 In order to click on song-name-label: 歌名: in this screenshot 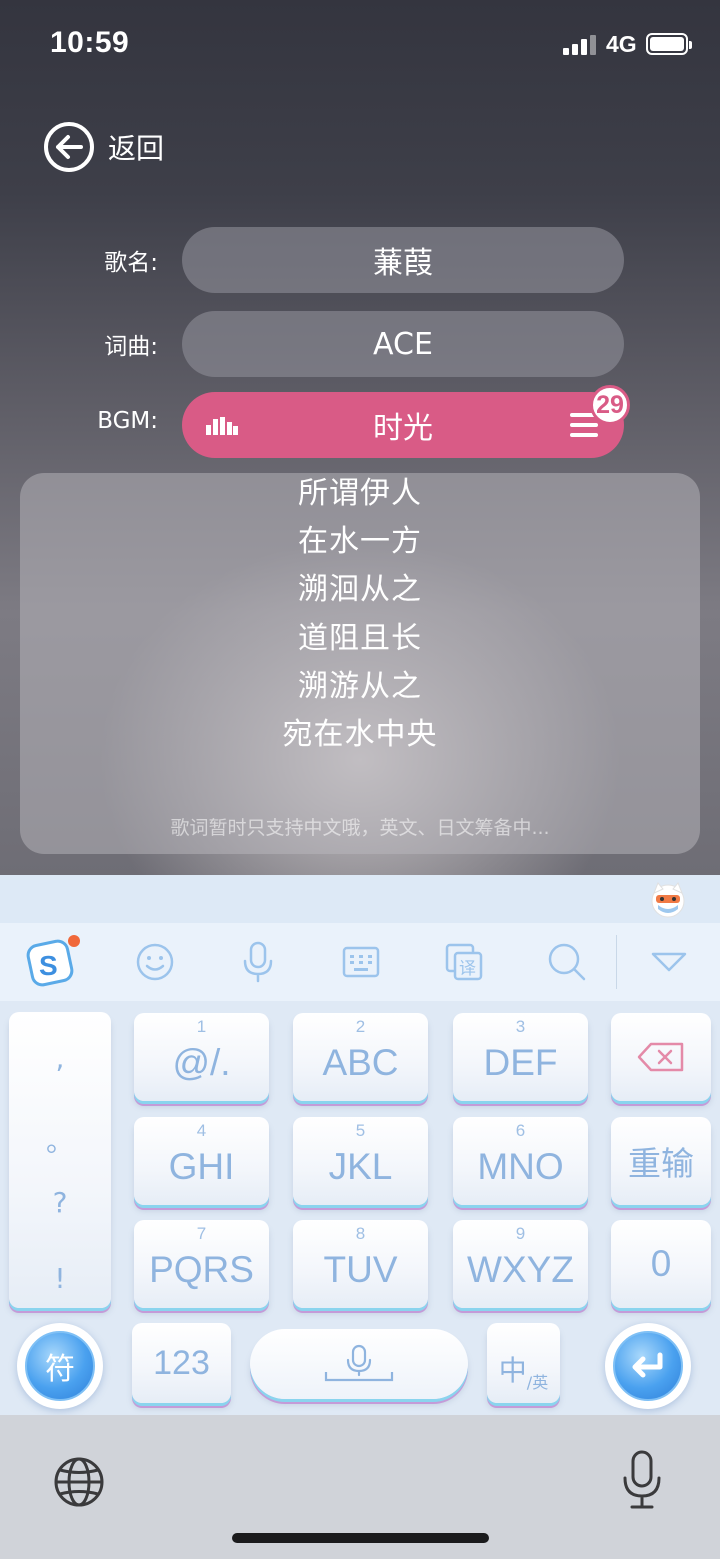, I will do `click(131, 263)`.